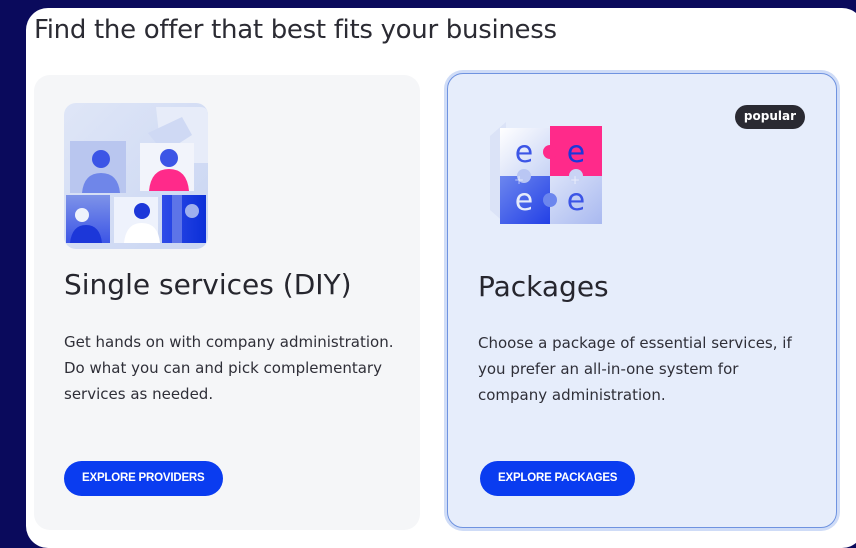 This screenshot has height=548, width=856. What do you see at coordinates (558, 478) in the screenshot?
I see `explore-packages-button: EXPLORE PACKAGES` at bounding box center [558, 478].